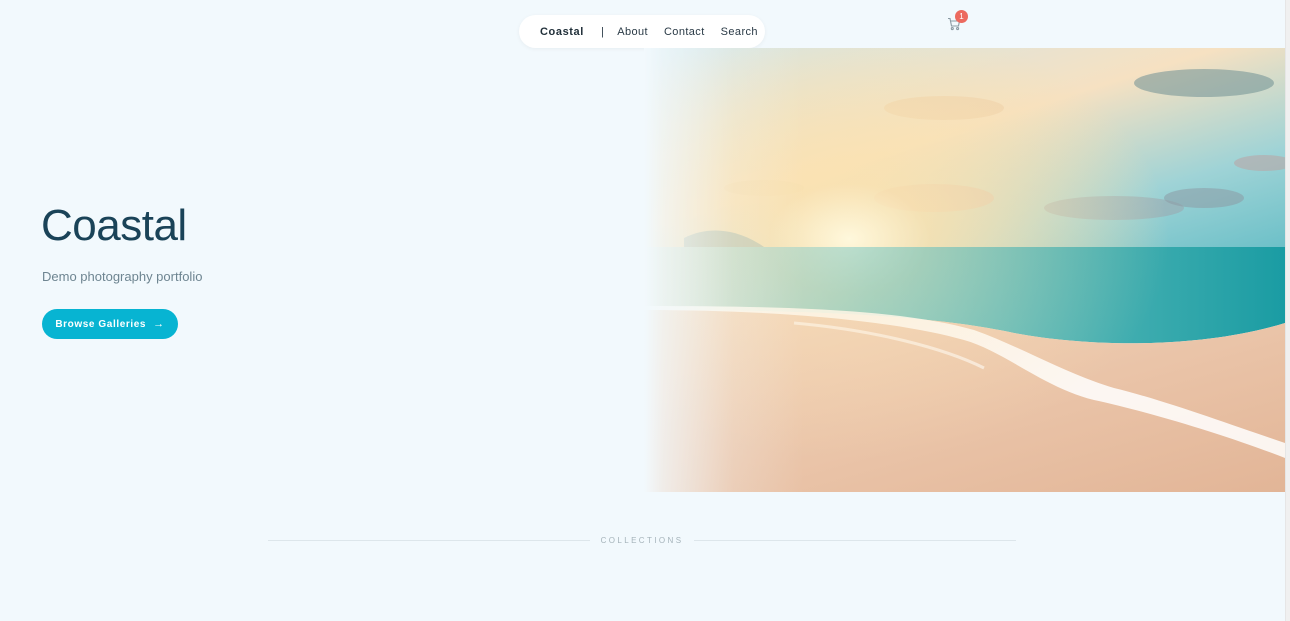 Image resolution: width=1290 pixels, height=621 pixels. Describe the element at coordinates (961, 16) in the screenshot. I see `cart-count-badge: 1` at that location.